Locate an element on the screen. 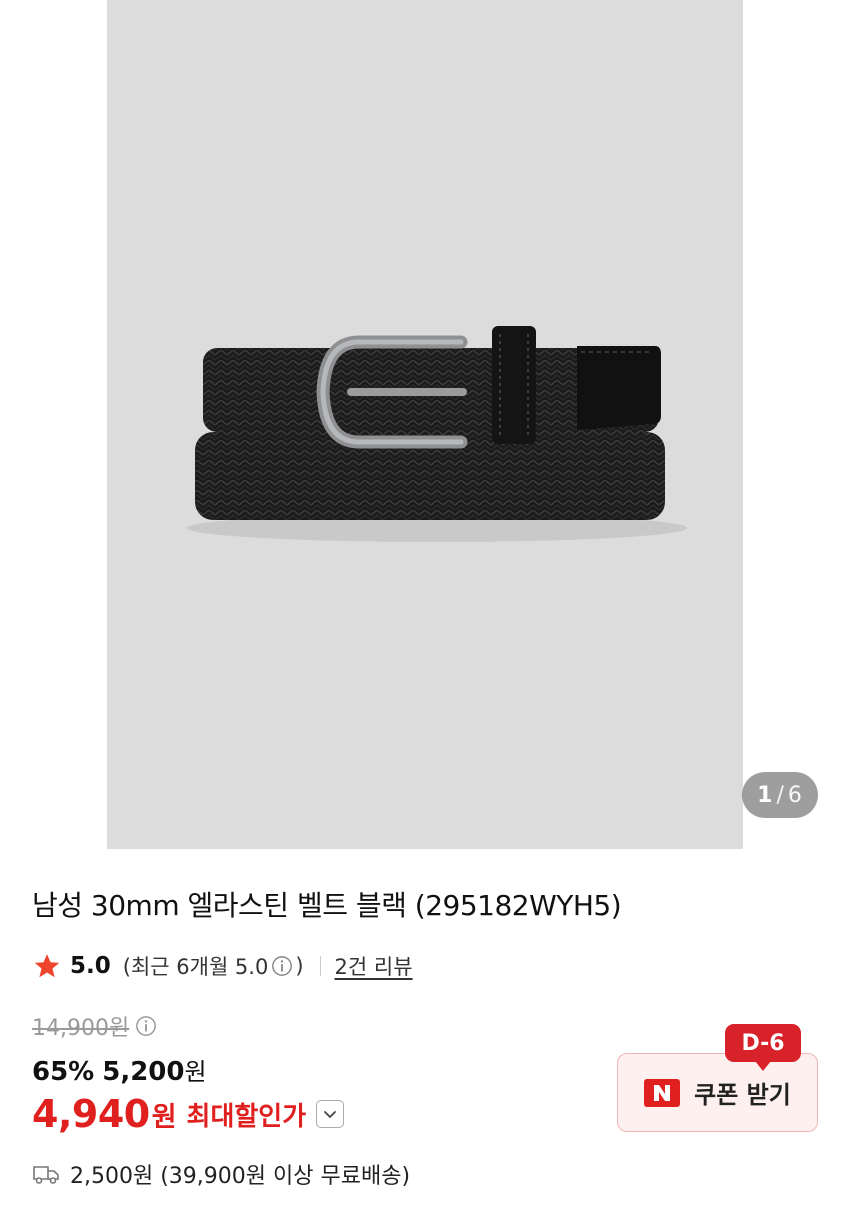 Image resolution: width=850 pixels, height=1218 pixels. sale-price: 5,200 is located at coordinates (143, 1072).